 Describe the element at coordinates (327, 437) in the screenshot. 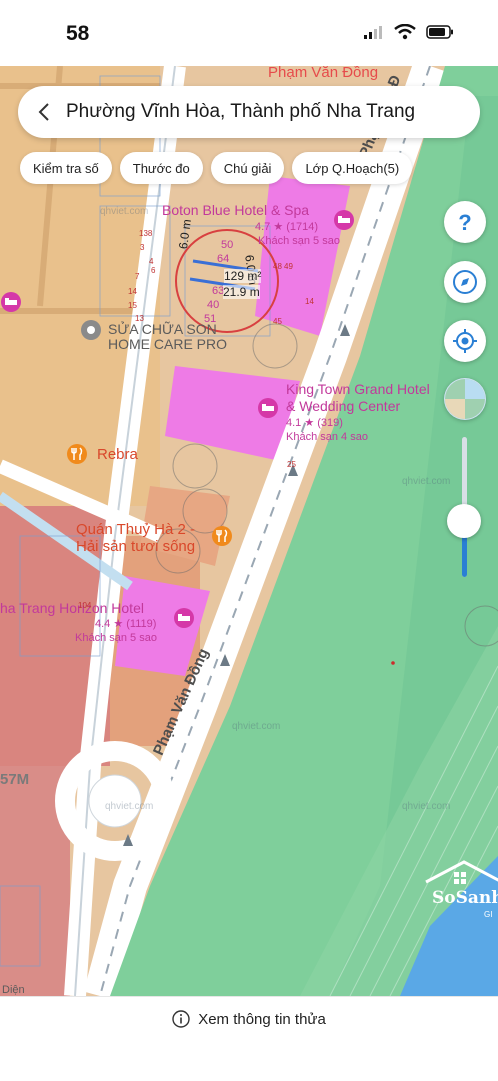

I see `poi-kingtown-category: Khách sạn 4 sao` at that location.